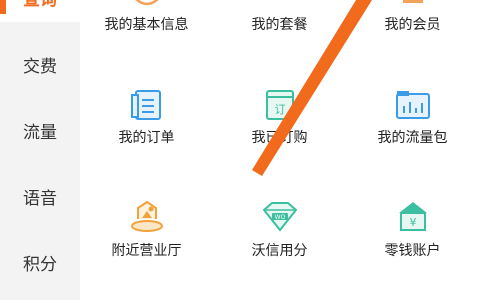 The width and height of the screenshot is (480, 300). I want to click on wallet-icon: ¥, so click(412, 216).